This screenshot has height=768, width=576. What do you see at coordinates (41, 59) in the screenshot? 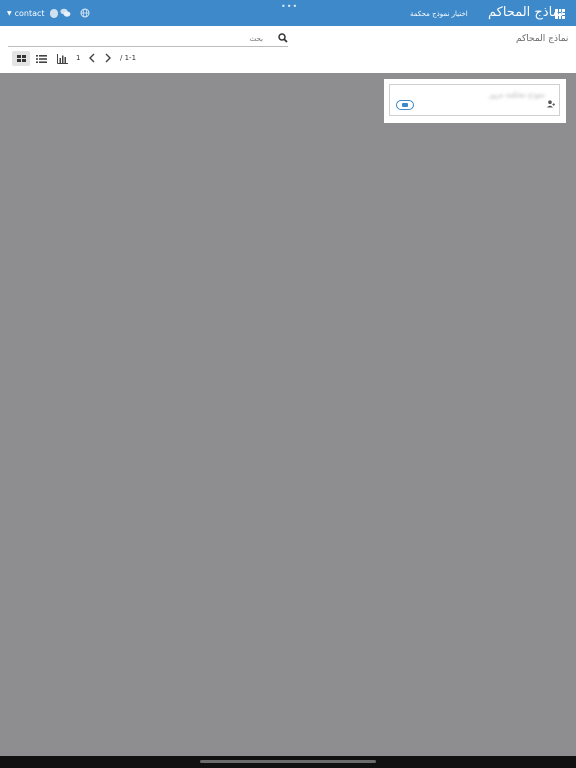
I see `list-view-icon` at bounding box center [41, 59].